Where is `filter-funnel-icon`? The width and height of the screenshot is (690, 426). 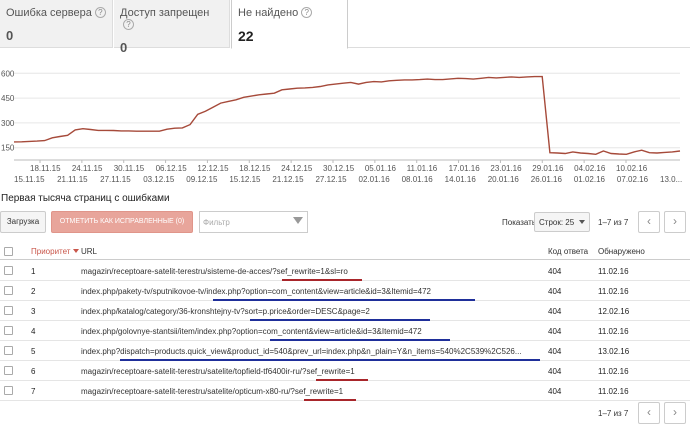
filter-funnel-icon is located at coordinates (298, 220).